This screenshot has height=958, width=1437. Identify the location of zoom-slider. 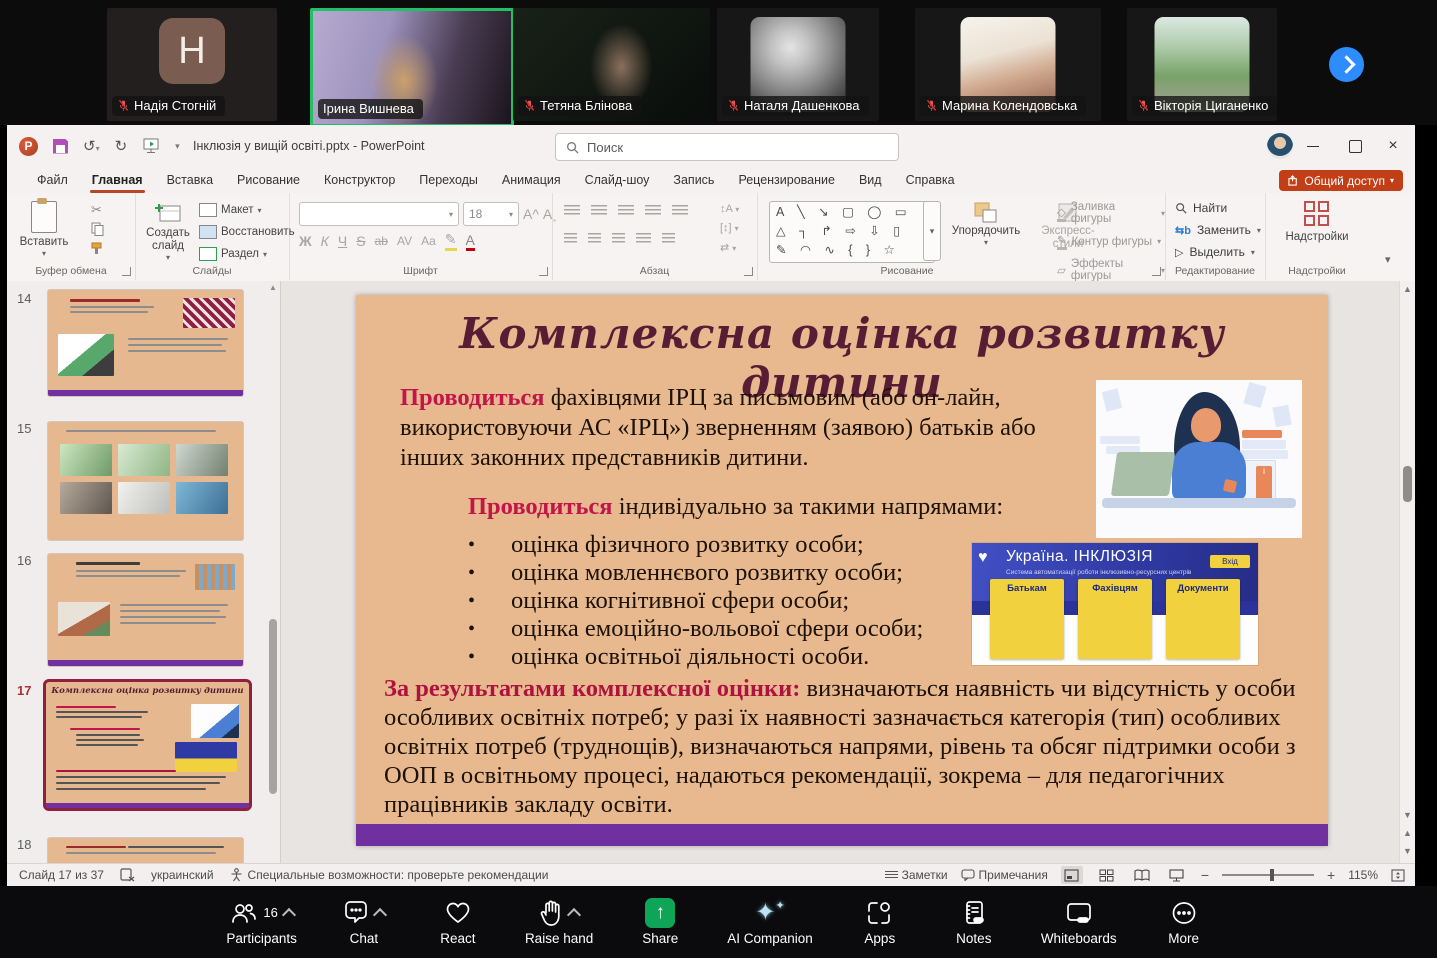
(1268, 875).